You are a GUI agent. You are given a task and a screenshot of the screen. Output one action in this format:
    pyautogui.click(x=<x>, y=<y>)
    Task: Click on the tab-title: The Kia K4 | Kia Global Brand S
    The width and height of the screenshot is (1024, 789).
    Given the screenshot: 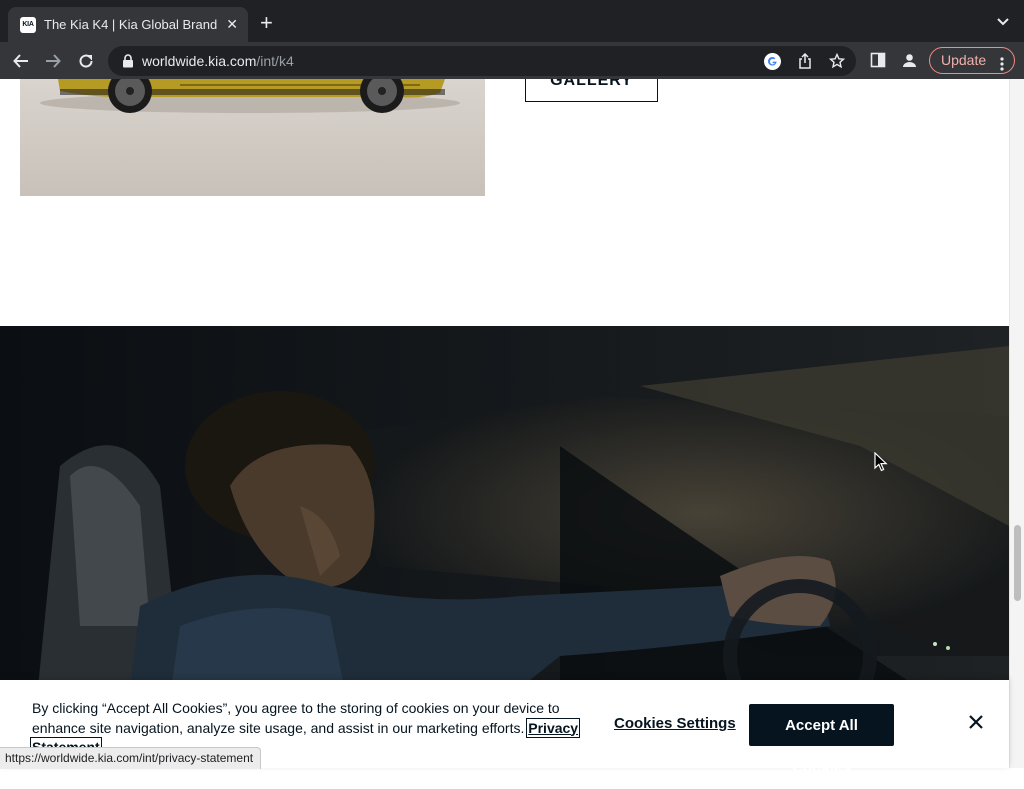 What is the action you would take?
    pyautogui.click(x=132, y=24)
    